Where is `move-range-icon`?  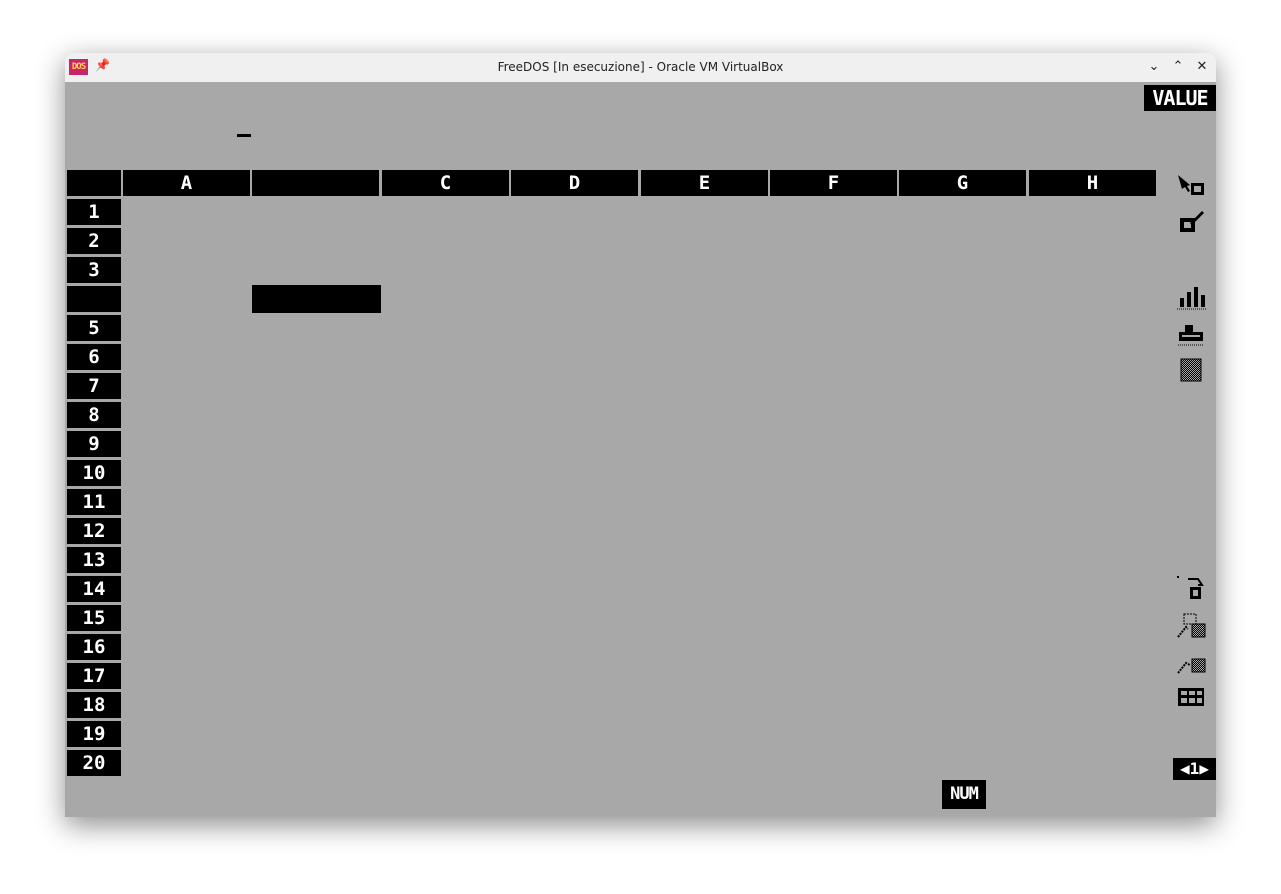 move-range-icon is located at coordinates (1191, 666).